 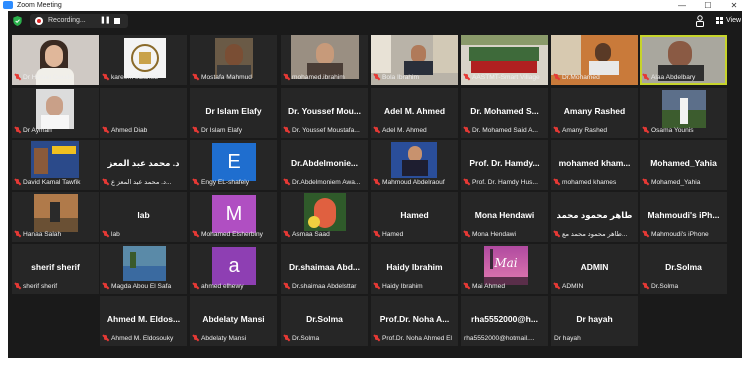 I want to click on participant-tile-amany-rashed: Amany Rashed Amany Rashed, so click(x=594, y=113).